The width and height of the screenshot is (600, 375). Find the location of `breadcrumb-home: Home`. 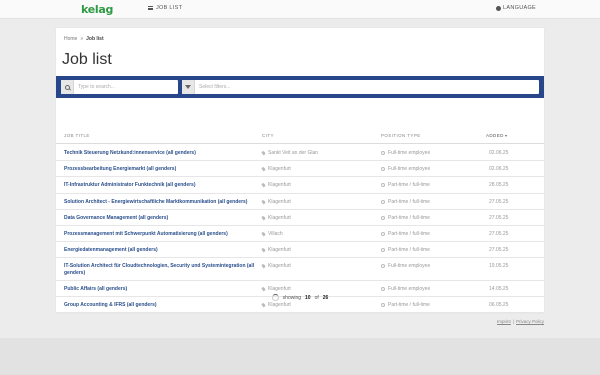

breadcrumb-home: Home is located at coordinates (70, 39).